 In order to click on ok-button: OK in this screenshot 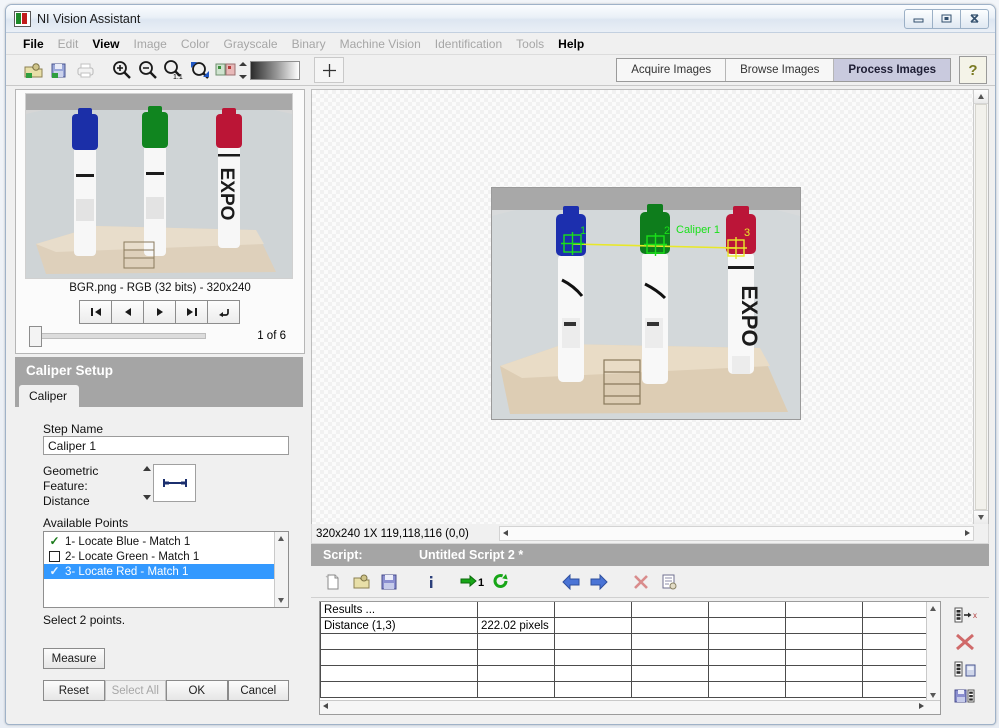, I will do `click(197, 690)`.